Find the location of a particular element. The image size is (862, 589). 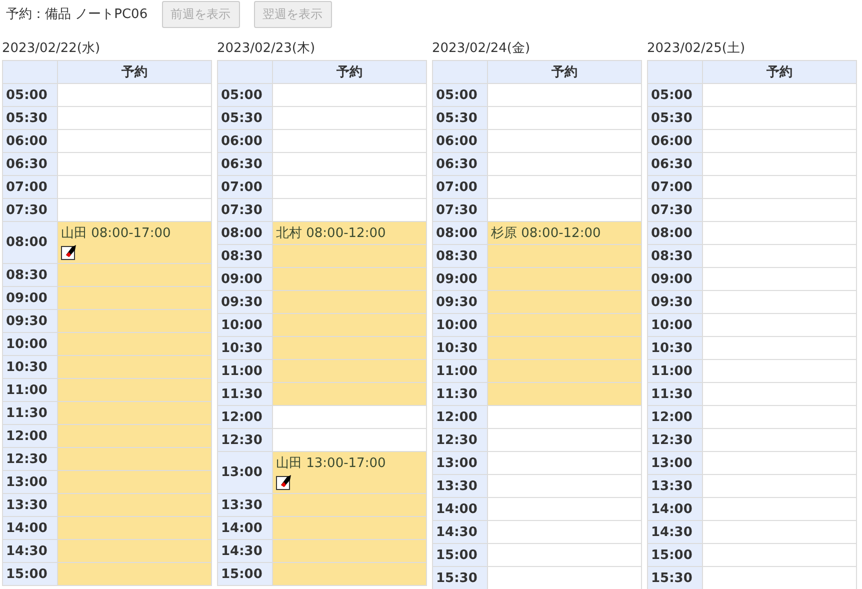

time-cell: 08:00 is located at coordinates (30, 243).